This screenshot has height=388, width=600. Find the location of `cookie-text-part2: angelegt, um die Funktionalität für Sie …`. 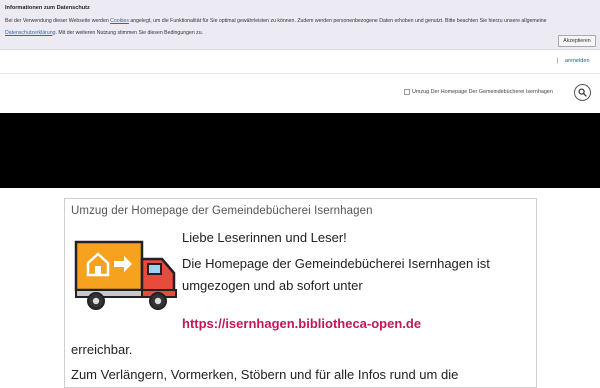

cookie-text-part2: angelegt, um die Funktionalität für Sie … is located at coordinates (337, 21).